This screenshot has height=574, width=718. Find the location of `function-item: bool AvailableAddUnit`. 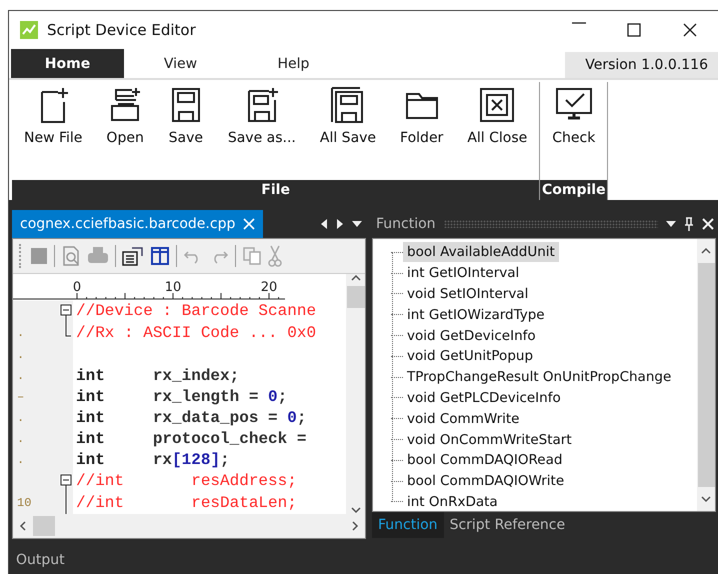

function-item: bool AvailableAddUnit is located at coordinates (481, 252).